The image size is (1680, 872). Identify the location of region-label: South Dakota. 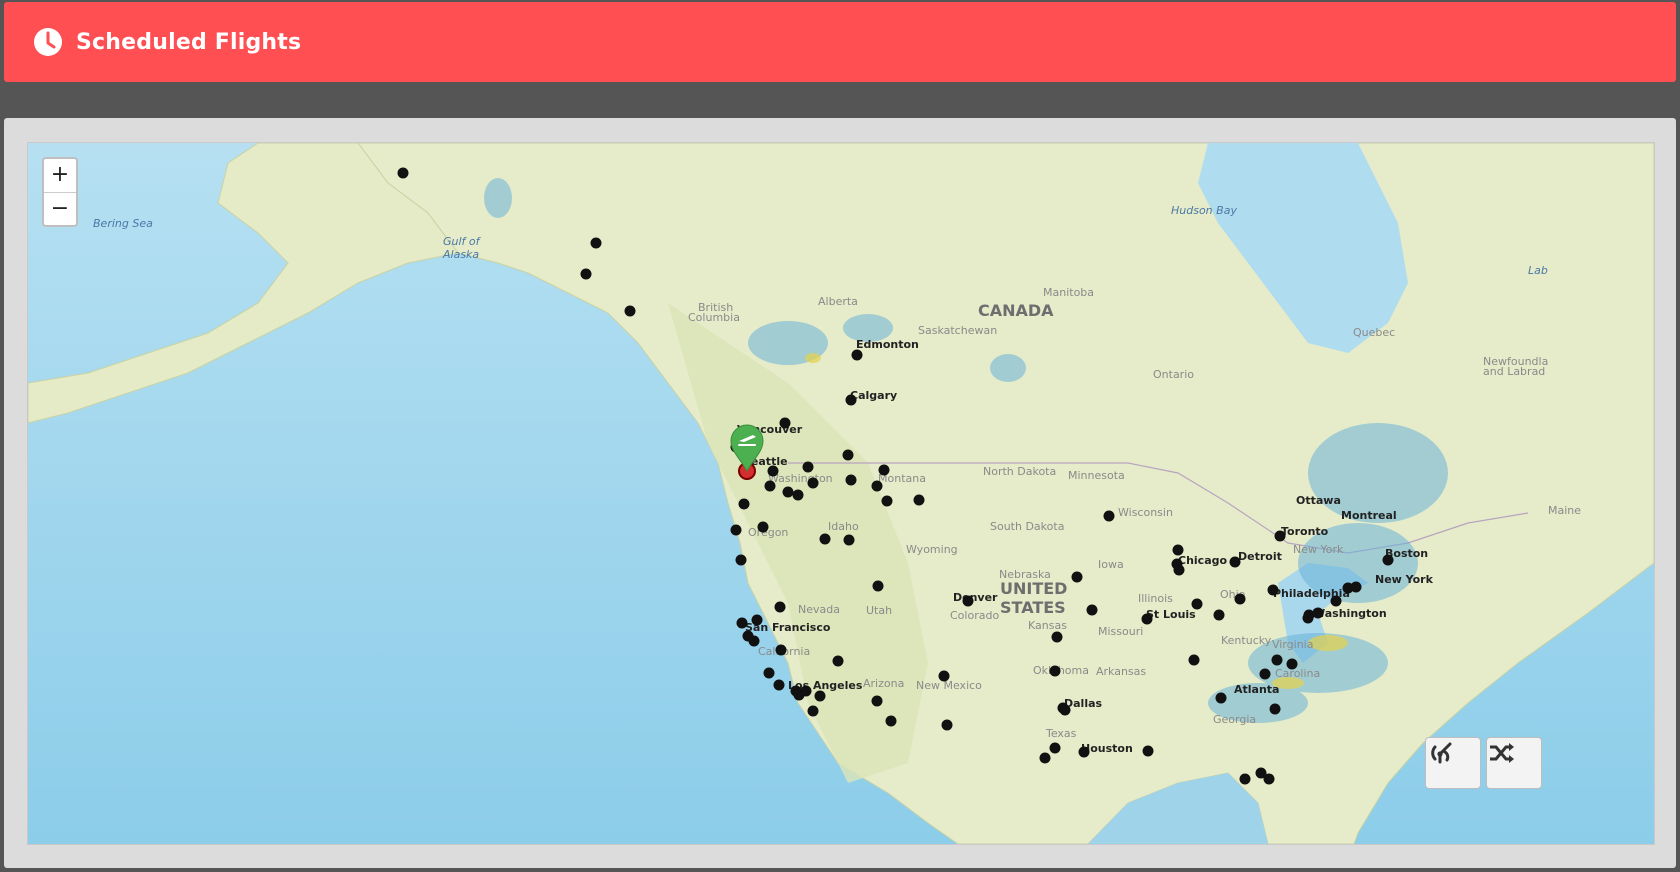
(1027, 526).